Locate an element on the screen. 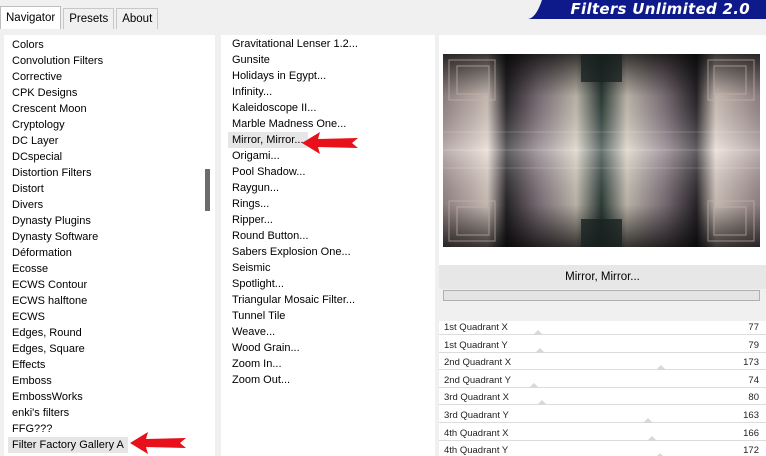 Image resolution: width=766 pixels, height=456 pixels. parameter-value: 79 is located at coordinates (753, 345).